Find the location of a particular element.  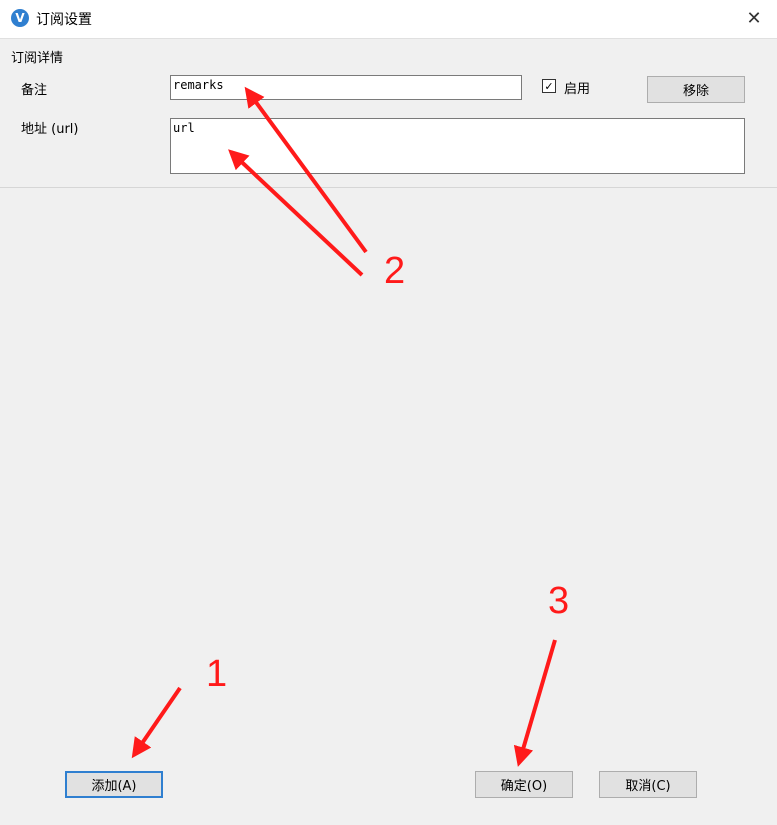

add-button: 添加(A) is located at coordinates (114, 784).